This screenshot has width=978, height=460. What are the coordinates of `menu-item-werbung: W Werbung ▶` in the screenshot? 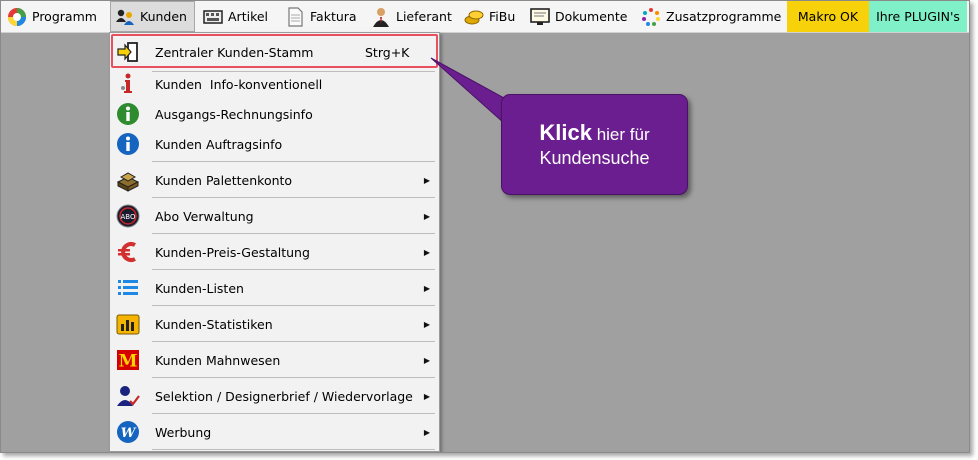 It's located at (274, 432).